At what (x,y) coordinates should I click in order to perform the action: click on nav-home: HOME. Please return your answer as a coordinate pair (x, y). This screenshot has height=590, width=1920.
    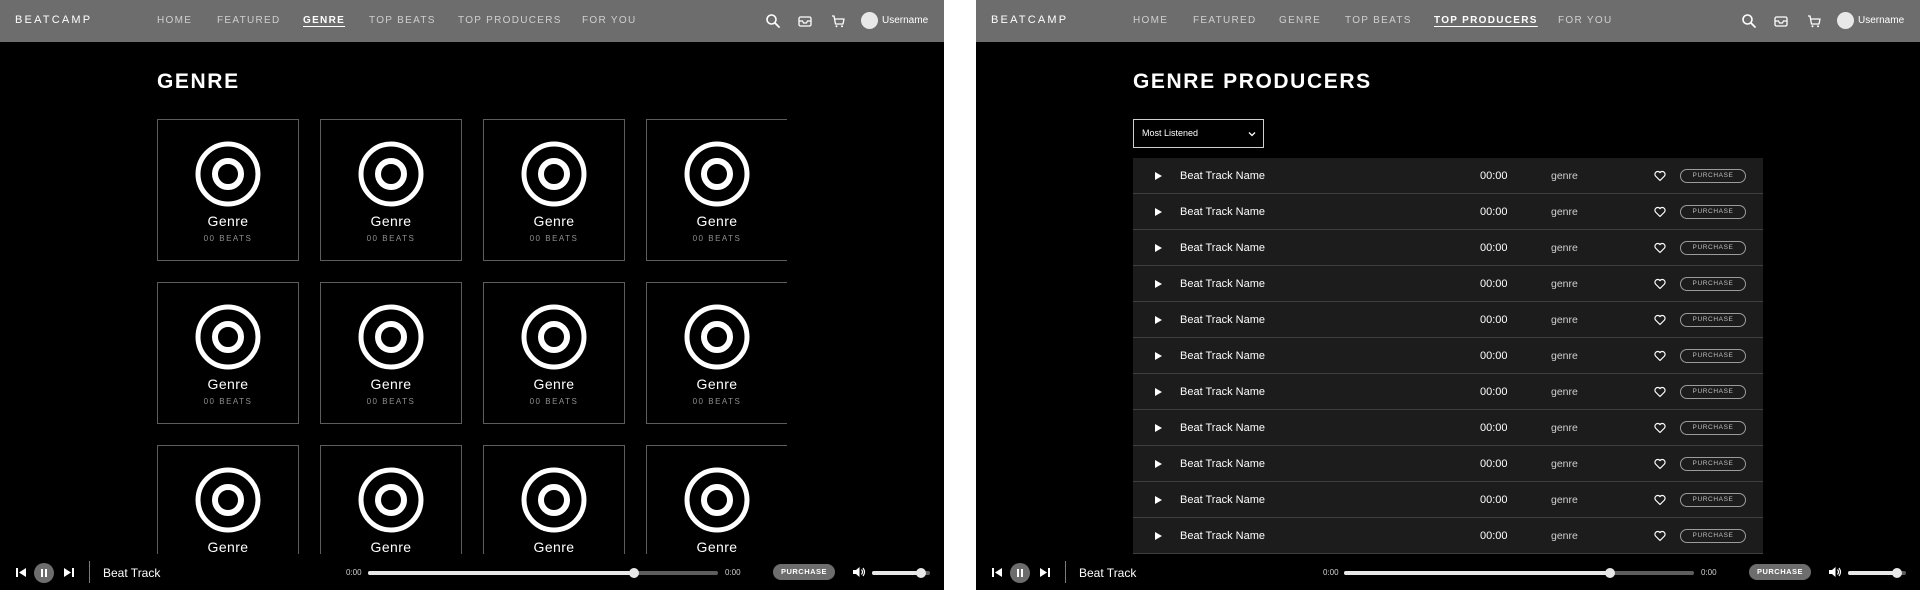
    Looking at the image, I should click on (174, 20).